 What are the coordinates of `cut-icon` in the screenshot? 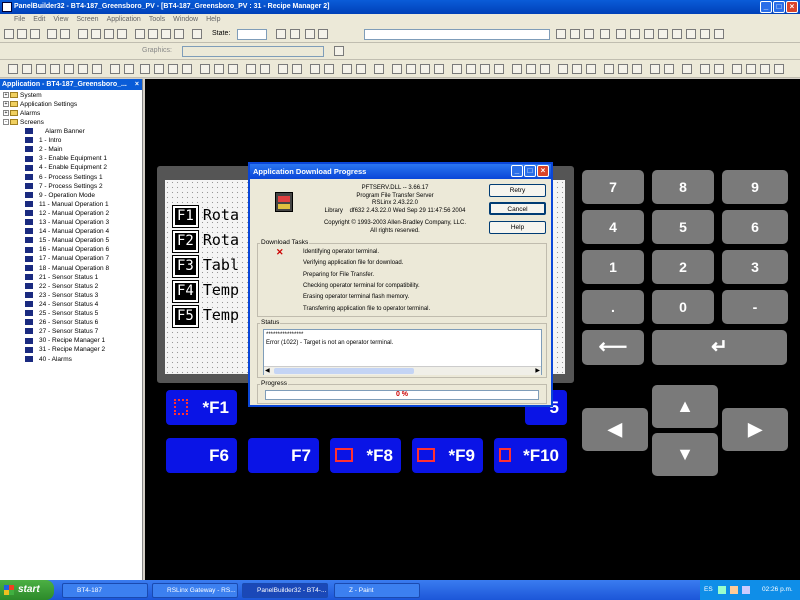 It's located at (83, 34).